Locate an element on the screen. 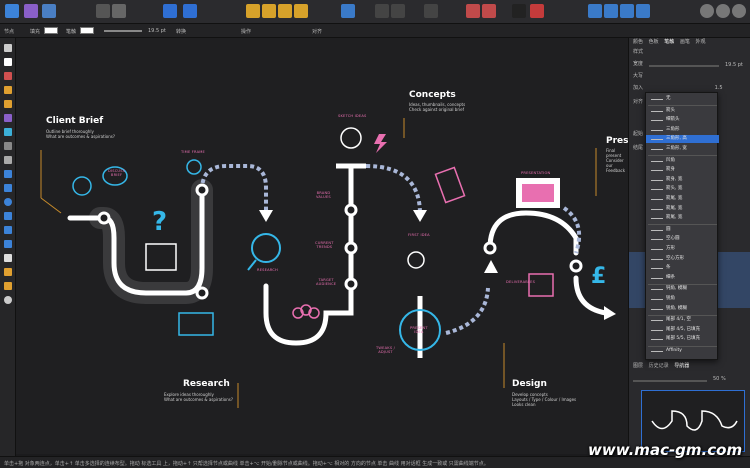 The height and width of the screenshot is (468, 750). preferences-icon is located at coordinates (119, 11).